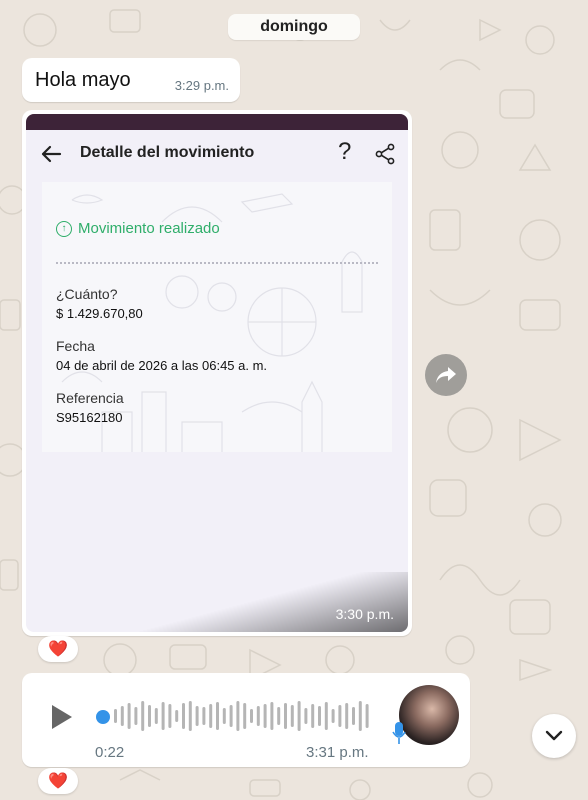  What do you see at coordinates (217, 122) in the screenshot?
I see `phone-status-bar` at bounding box center [217, 122].